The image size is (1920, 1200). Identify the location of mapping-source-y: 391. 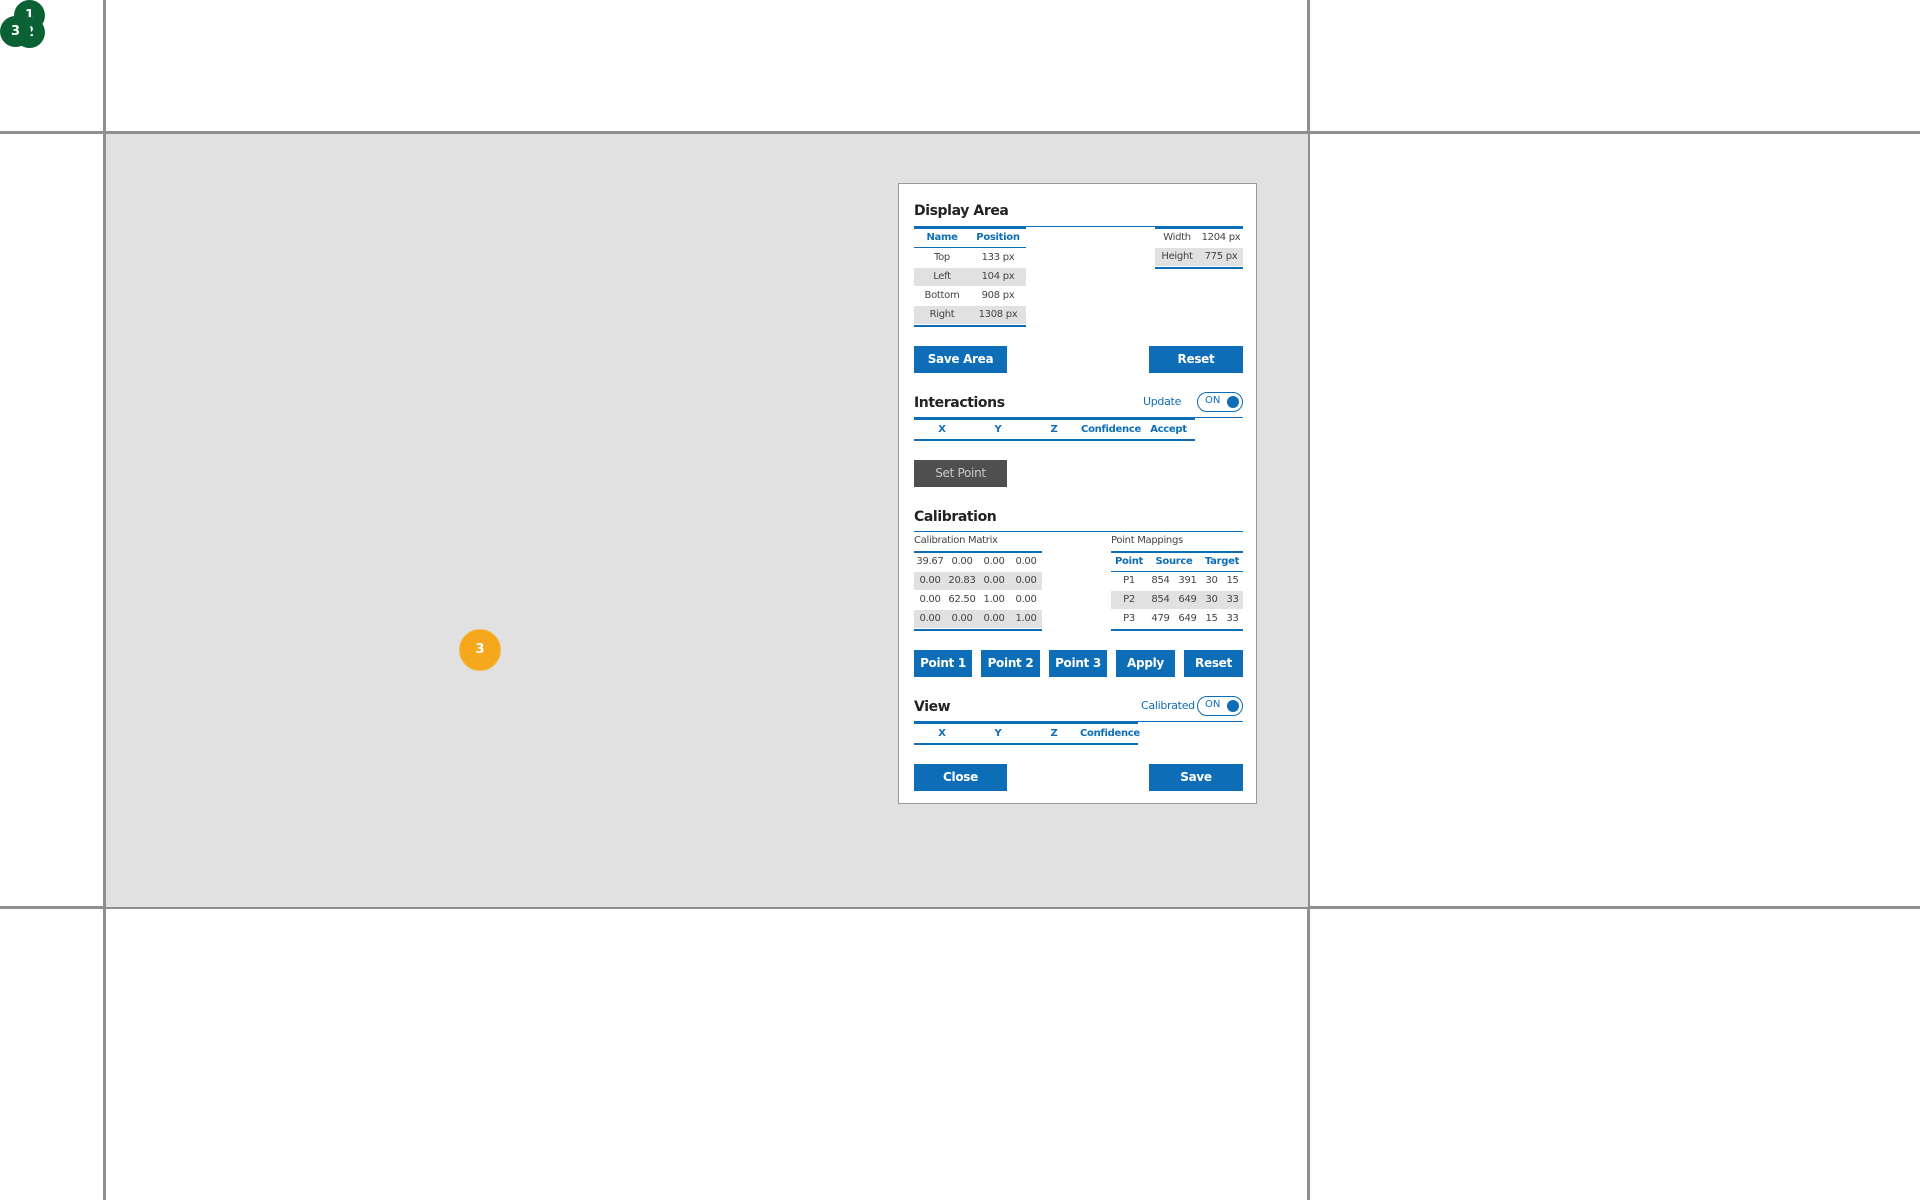
(1187, 580).